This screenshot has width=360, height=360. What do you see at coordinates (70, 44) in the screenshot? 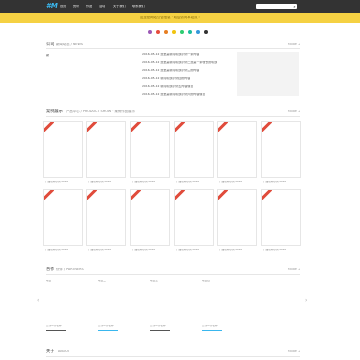
I see `news-section-subtitle: 新闻动态 / NEWS` at bounding box center [70, 44].